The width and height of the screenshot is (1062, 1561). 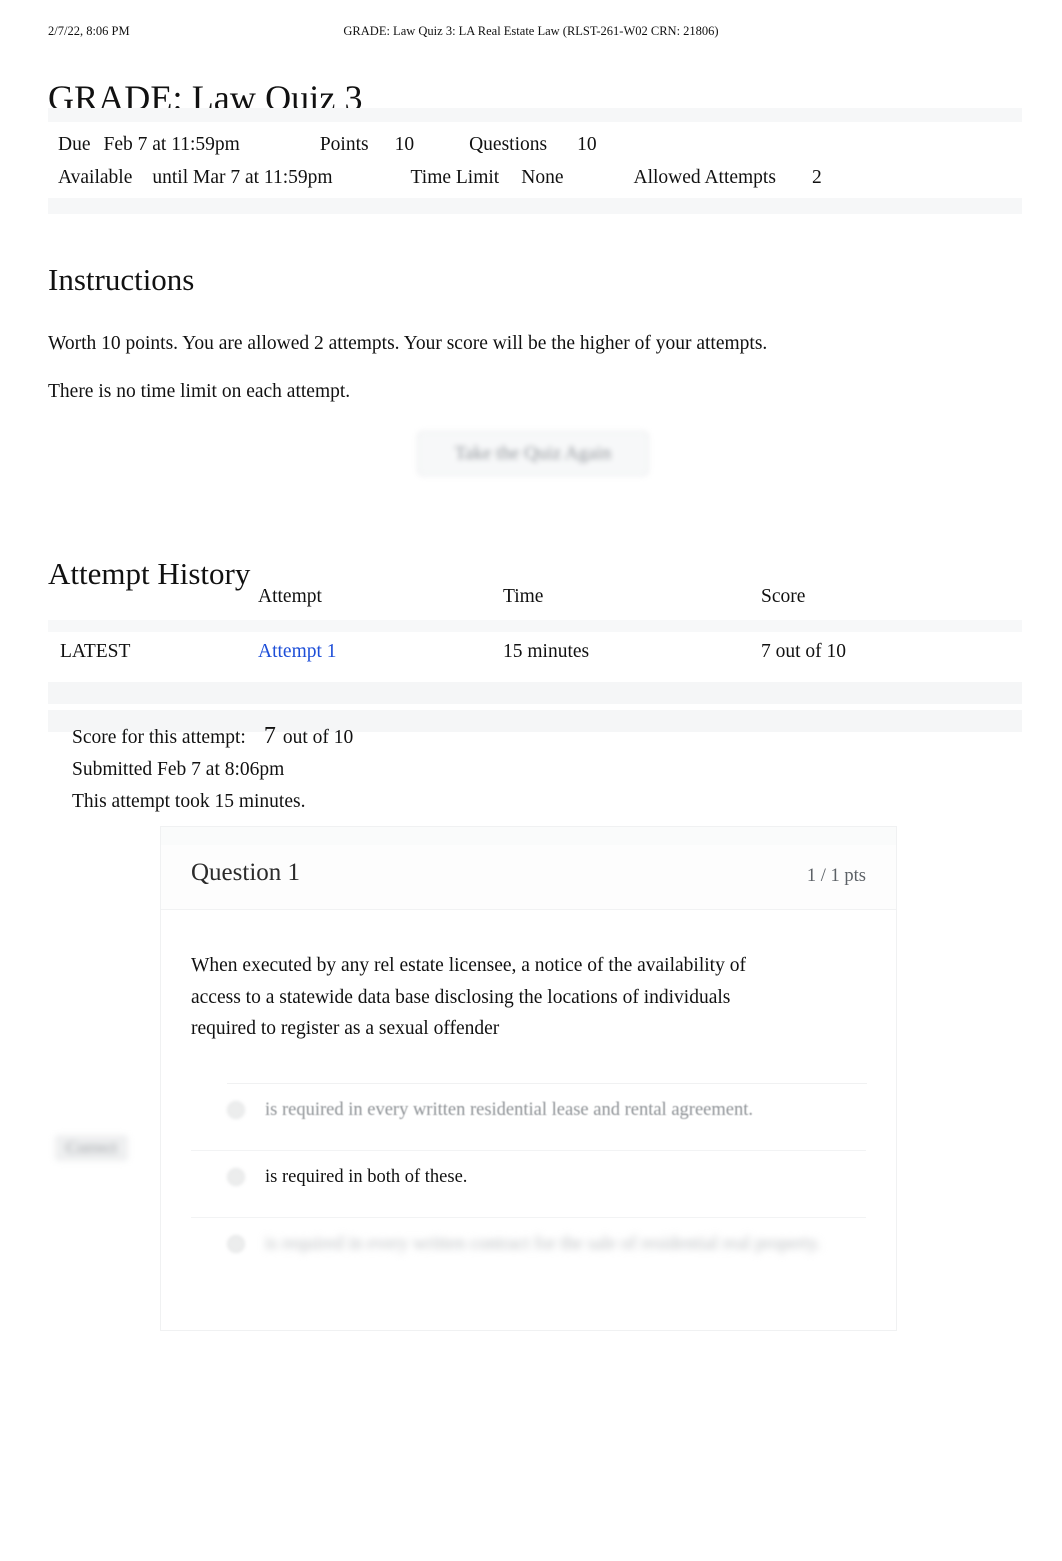 I want to click on questions-label: Questions, so click(x=508, y=144).